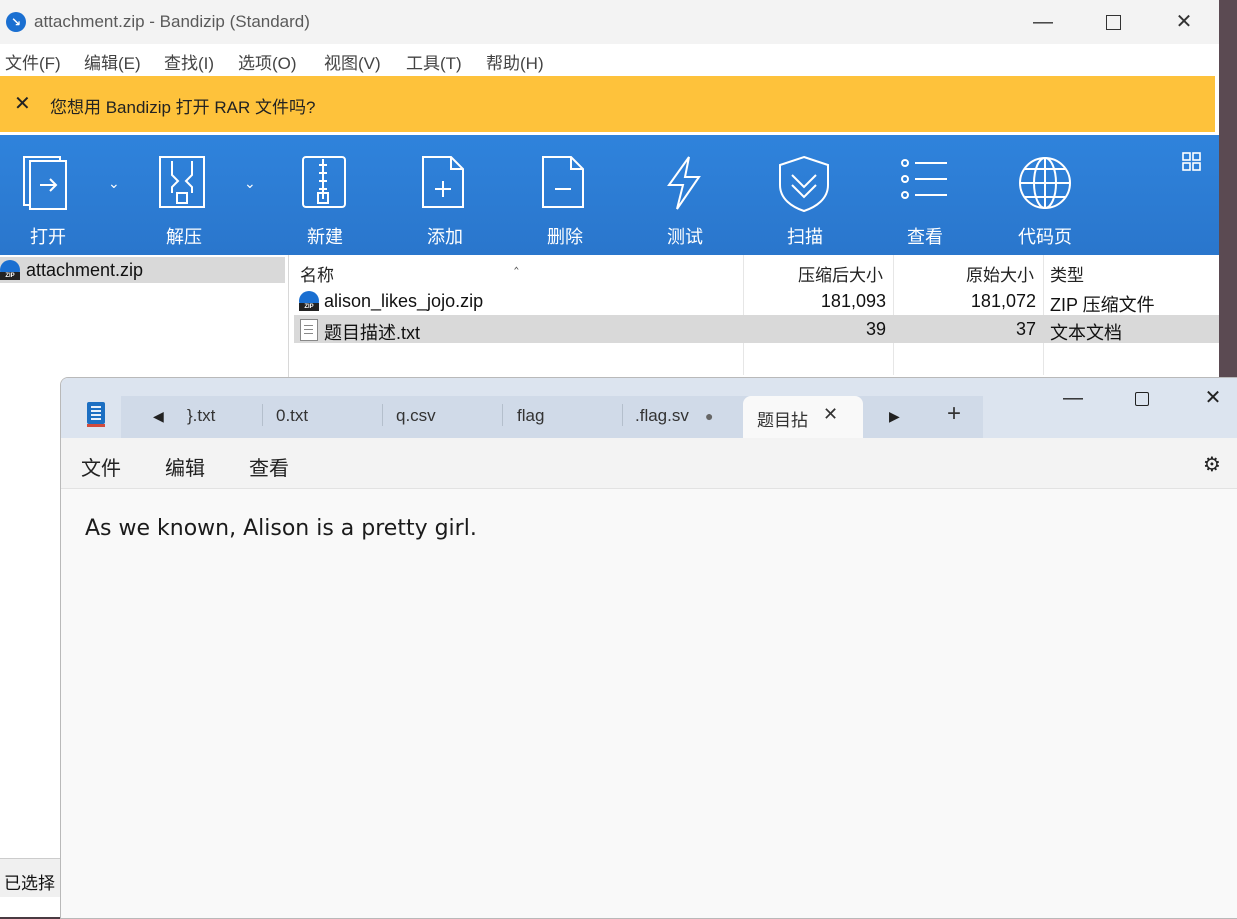  What do you see at coordinates (1043, 22) in the screenshot?
I see `minimize-button: —` at bounding box center [1043, 22].